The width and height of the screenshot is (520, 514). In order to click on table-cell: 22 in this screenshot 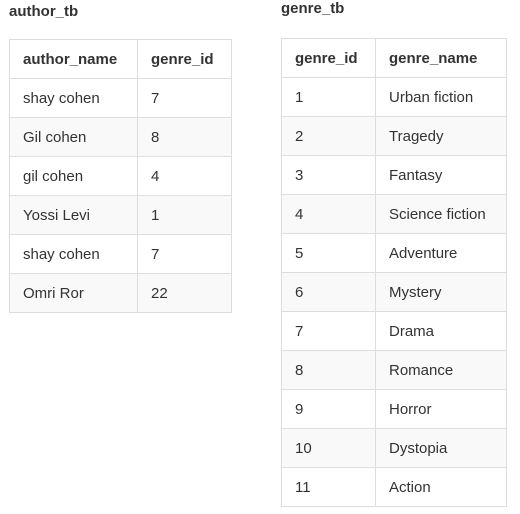, I will do `click(184, 293)`.